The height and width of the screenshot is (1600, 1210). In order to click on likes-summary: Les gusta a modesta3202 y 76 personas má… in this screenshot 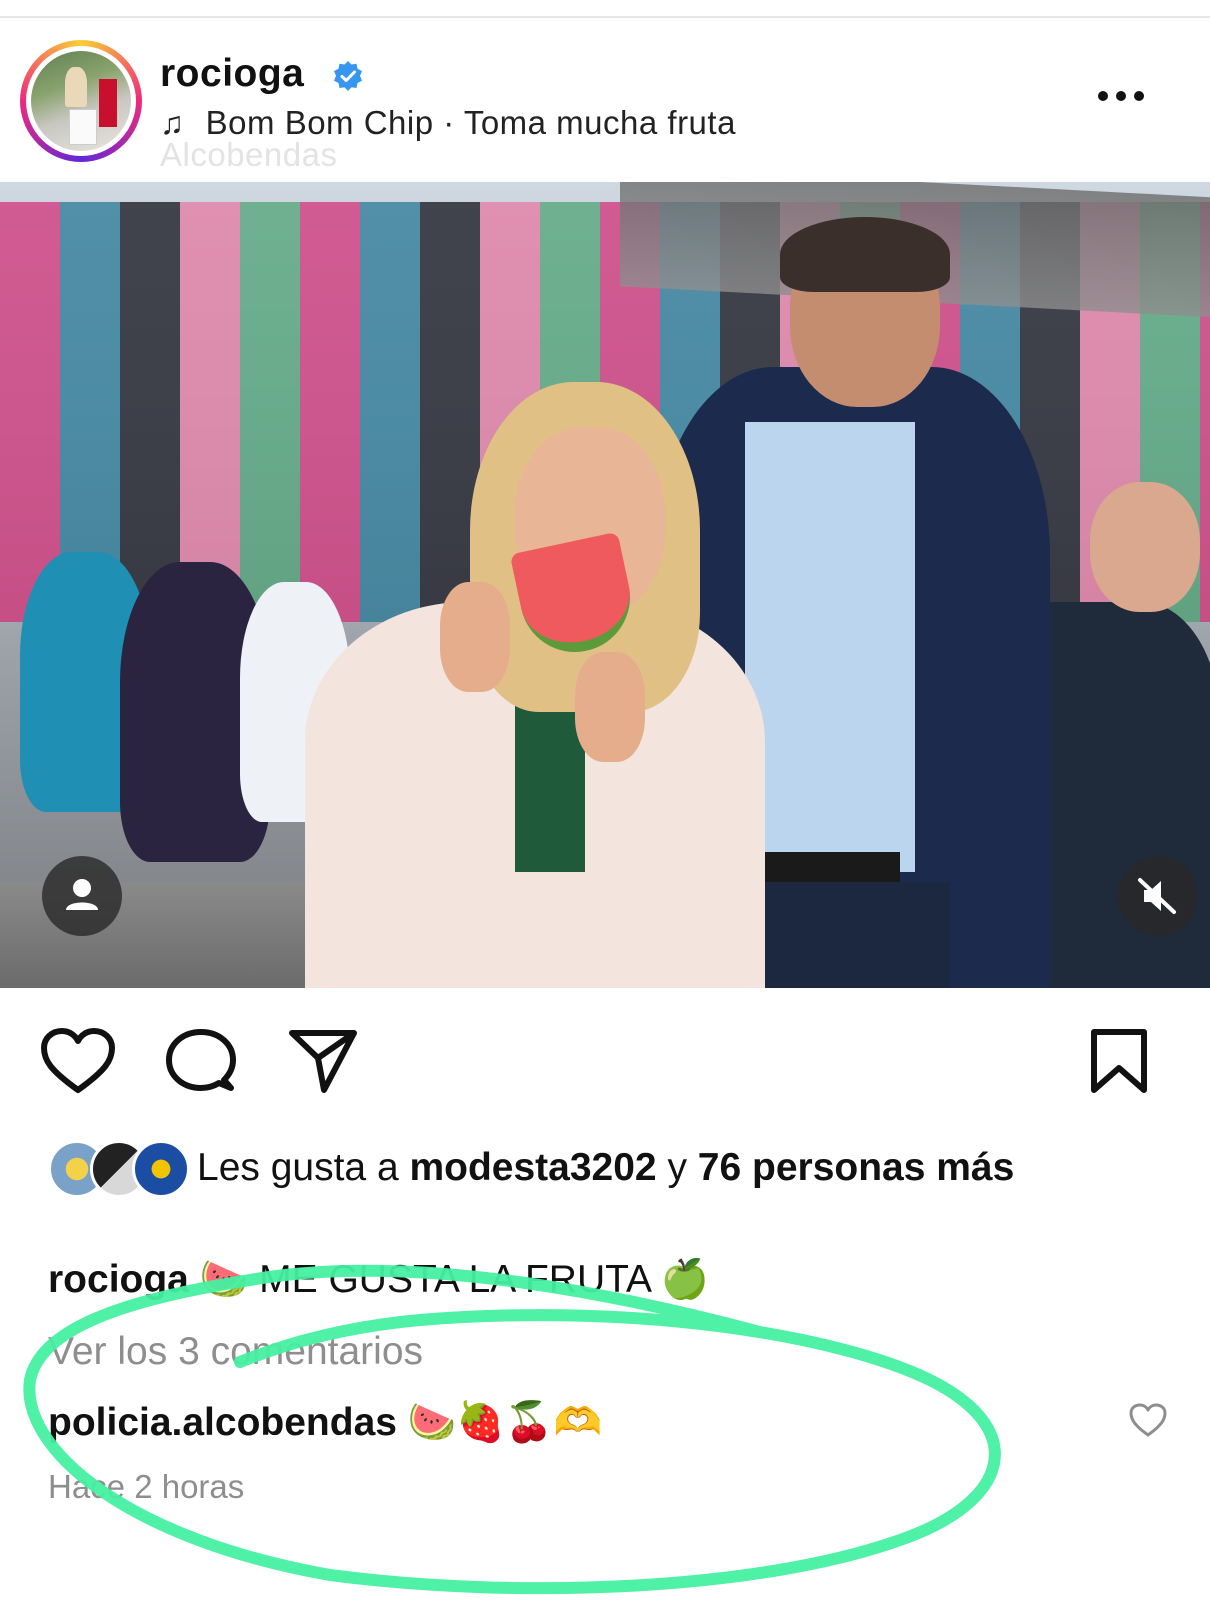, I will do `click(605, 1187)`.